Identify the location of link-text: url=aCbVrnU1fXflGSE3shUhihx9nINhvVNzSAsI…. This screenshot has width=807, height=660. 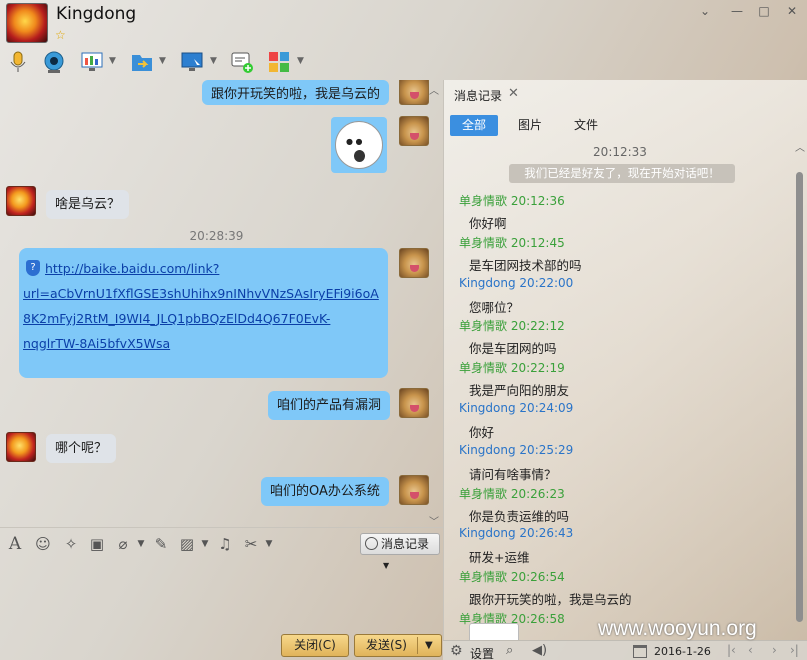
(203, 293).